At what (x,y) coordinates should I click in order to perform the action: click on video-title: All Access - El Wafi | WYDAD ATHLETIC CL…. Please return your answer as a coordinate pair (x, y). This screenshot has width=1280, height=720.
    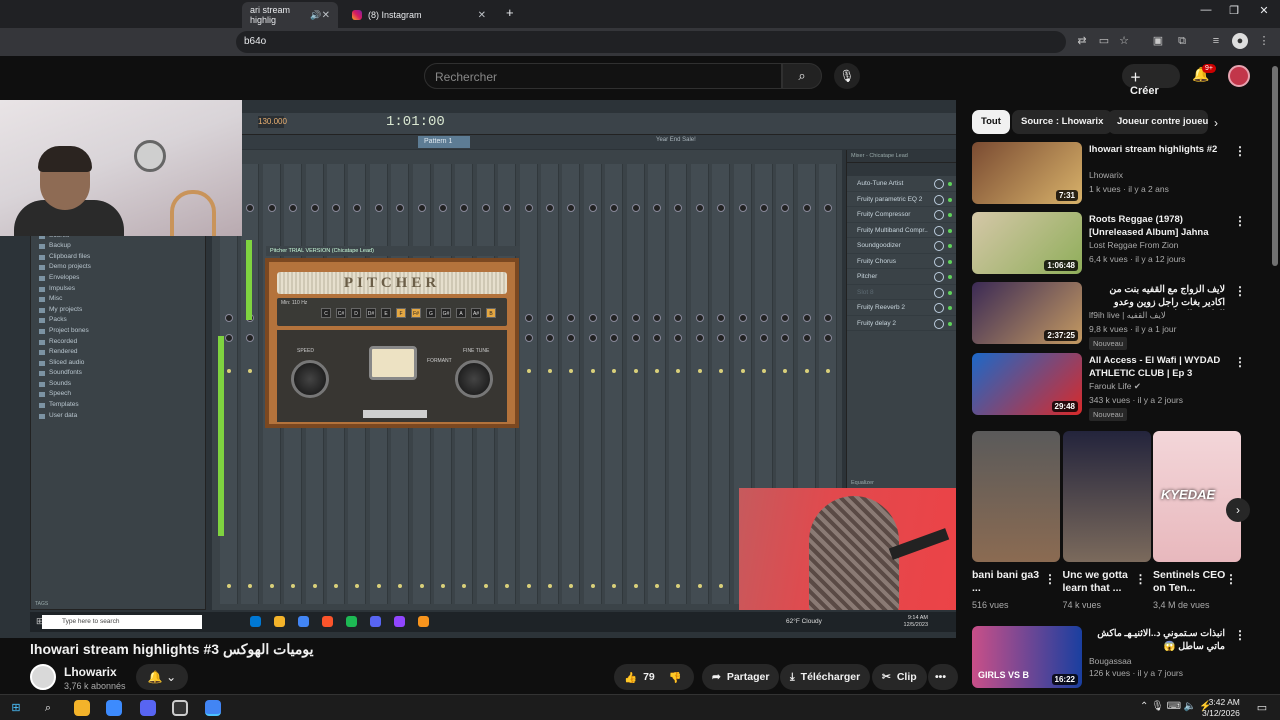
    Looking at the image, I should click on (1157, 367).